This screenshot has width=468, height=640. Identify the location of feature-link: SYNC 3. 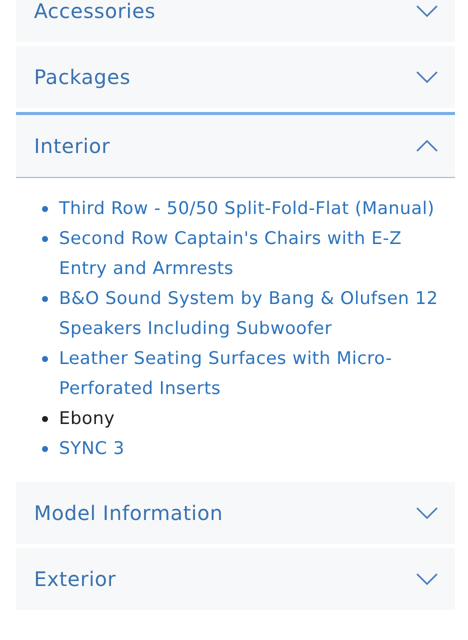
(92, 449).